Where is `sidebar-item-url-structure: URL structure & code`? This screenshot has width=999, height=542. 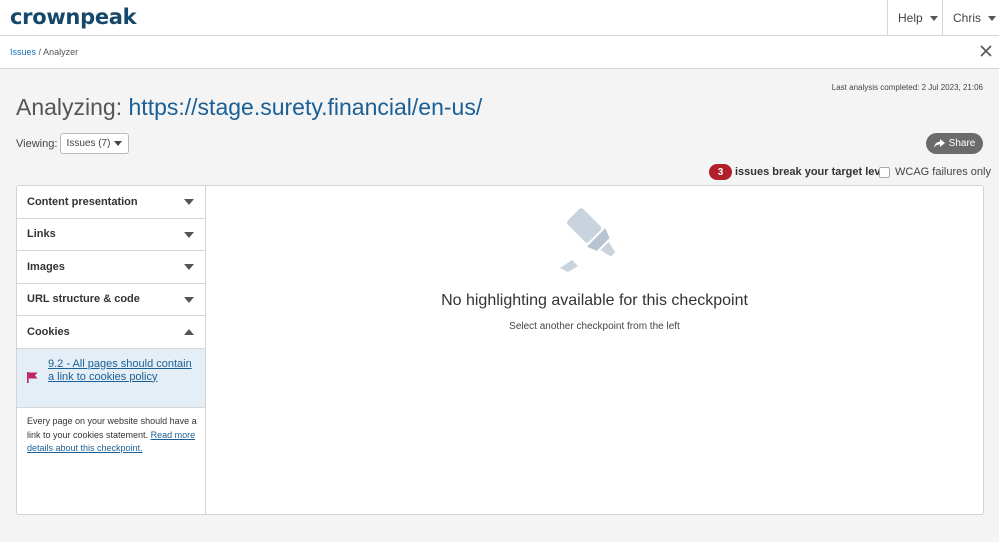 sidebar-item-url-structure: URL structure & code is located at coordinates (111, 300).